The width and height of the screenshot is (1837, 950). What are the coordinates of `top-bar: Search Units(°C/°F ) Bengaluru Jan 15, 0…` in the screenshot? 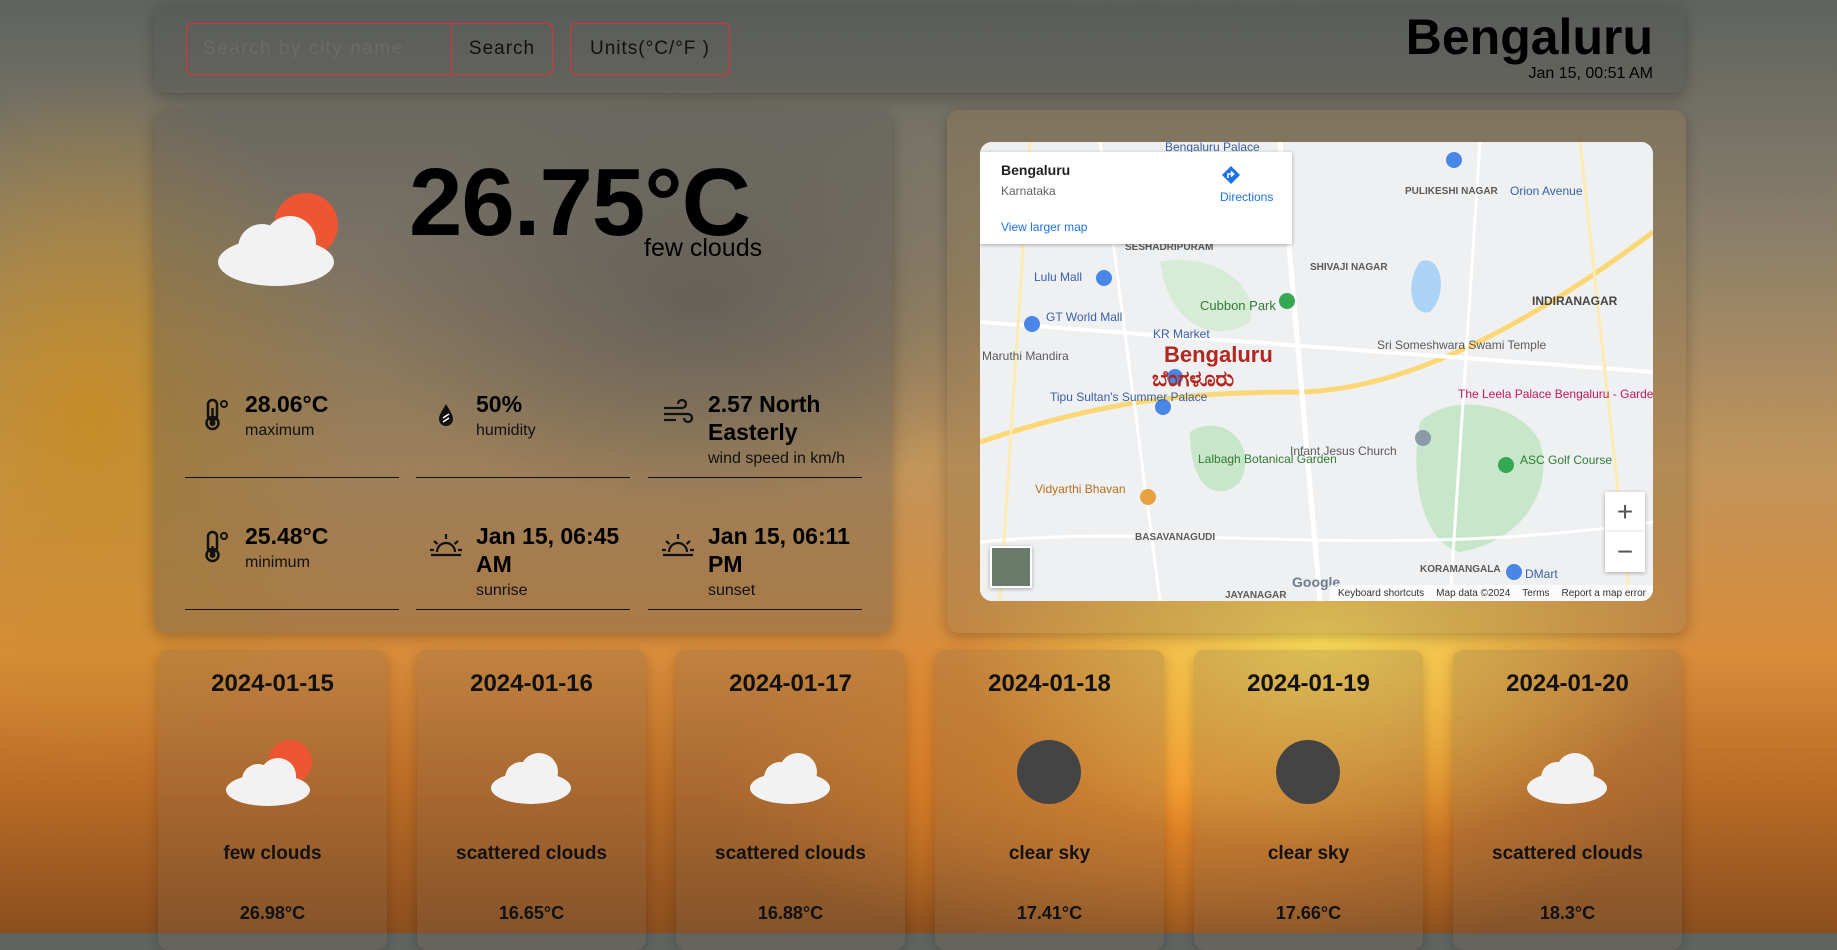 It's located at (919, 49).